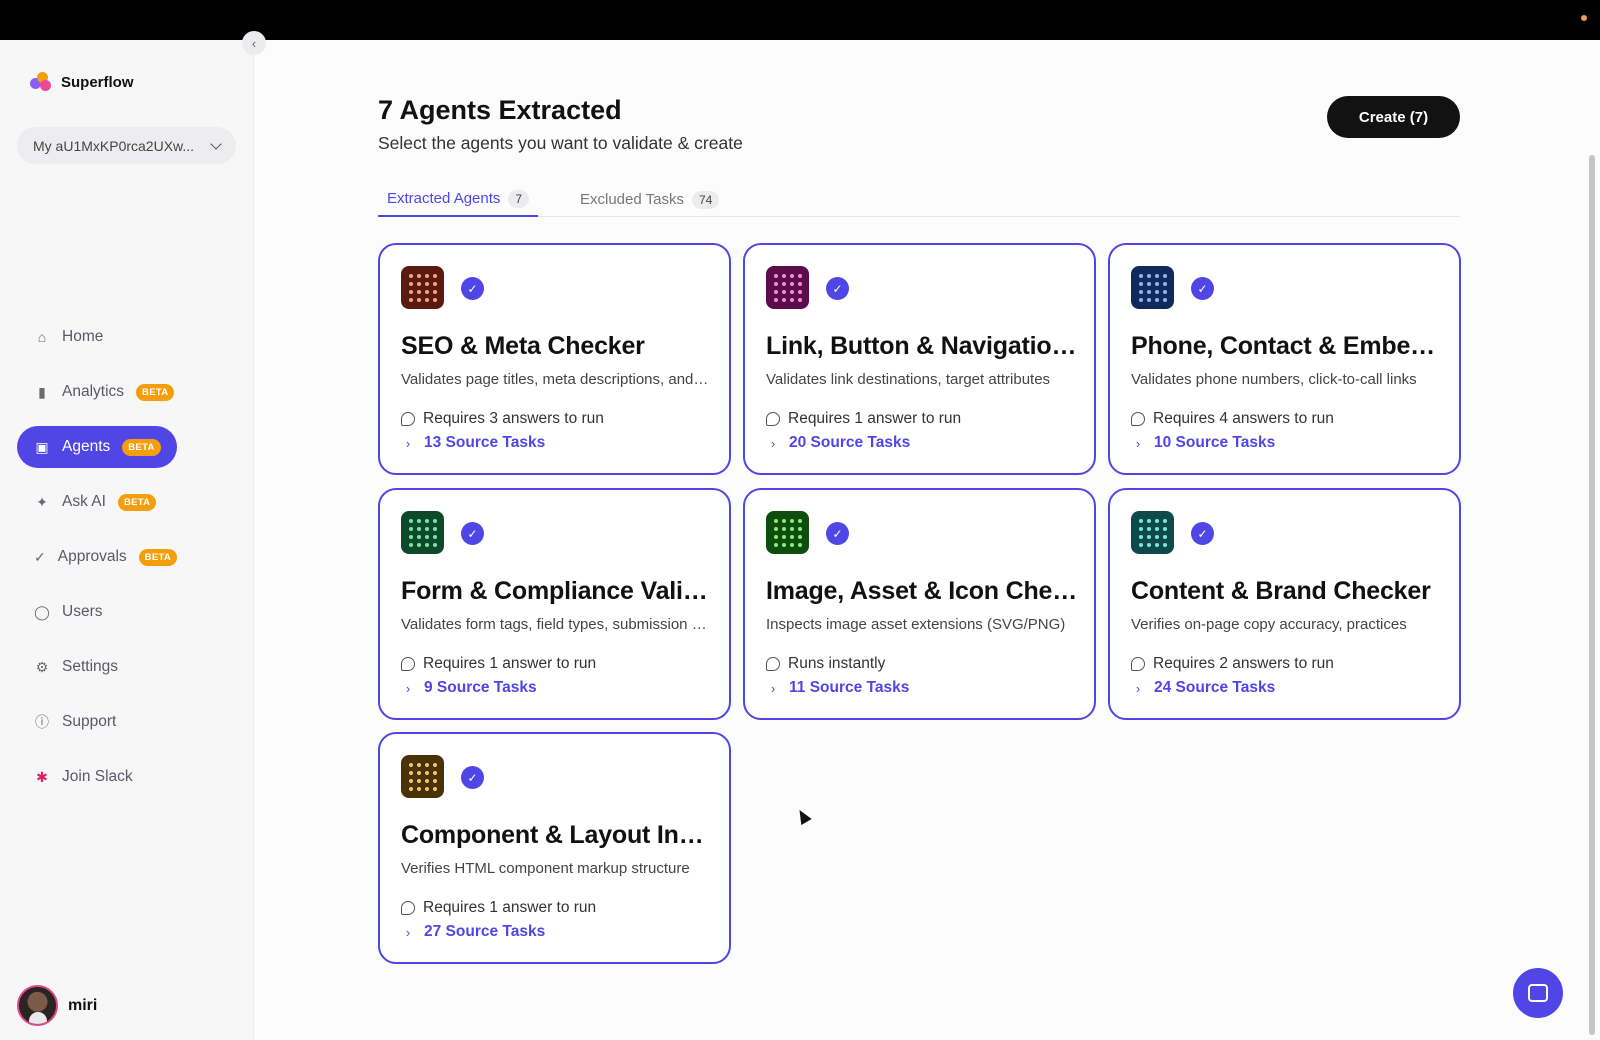  I want to click on tab-extracted-agents: Extracted Agents 7, so click(458, 199).